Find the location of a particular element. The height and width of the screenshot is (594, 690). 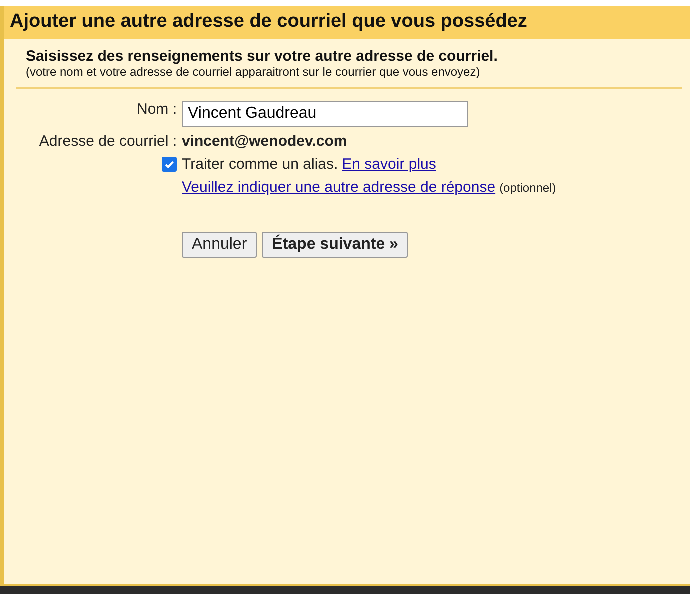

section-heading: Saisissez des renseignements sur votre autre adresse de courriel. is located at coordinates (262, 56).